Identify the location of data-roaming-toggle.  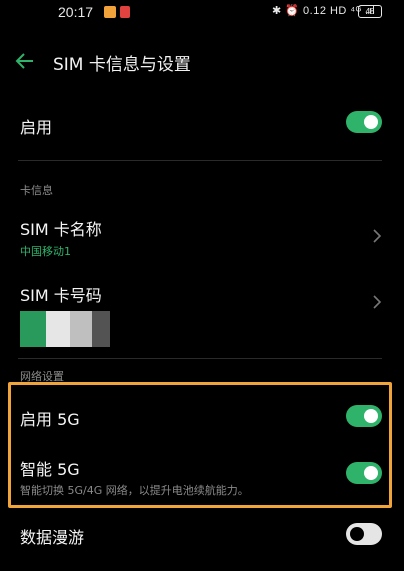
(364, 534).